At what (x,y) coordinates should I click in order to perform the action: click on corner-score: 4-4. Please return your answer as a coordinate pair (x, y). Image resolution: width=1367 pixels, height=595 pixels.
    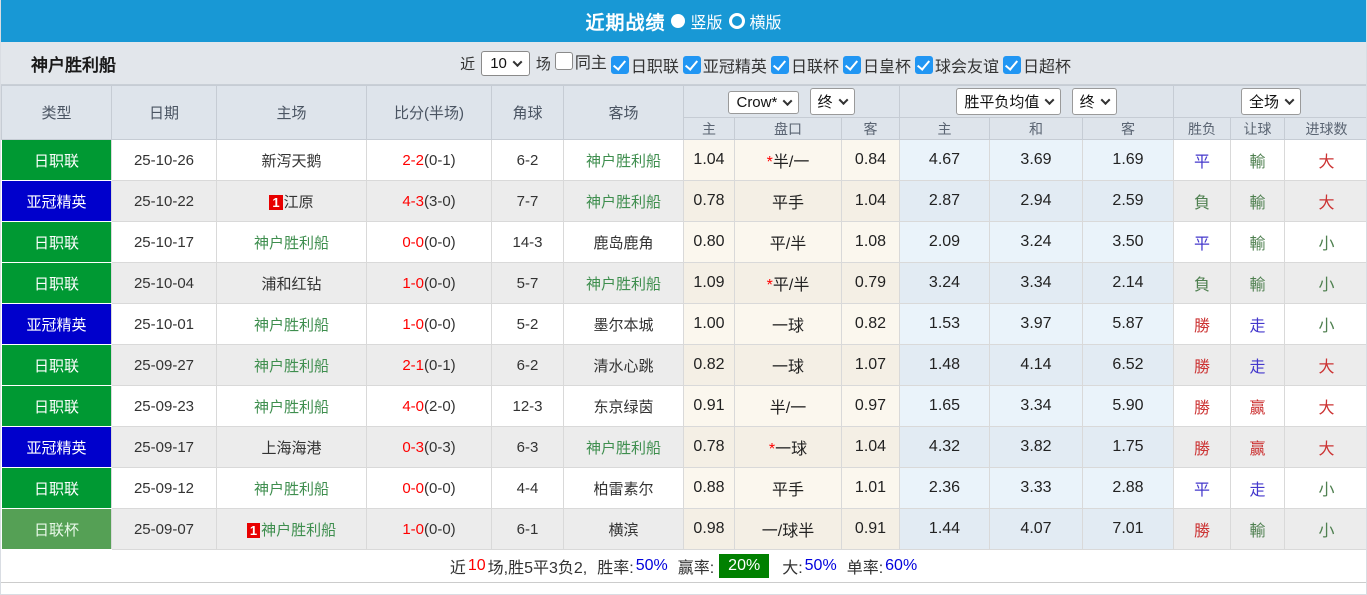
    Looking at the image, I should click on (527, 488).